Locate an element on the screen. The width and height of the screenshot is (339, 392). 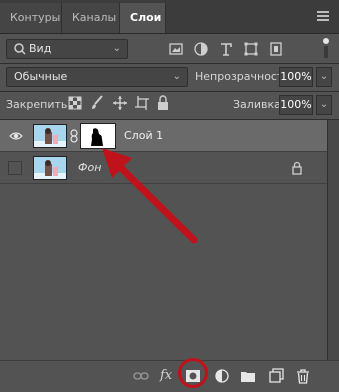
annotation-arrow is located at coordinates (150, 196).